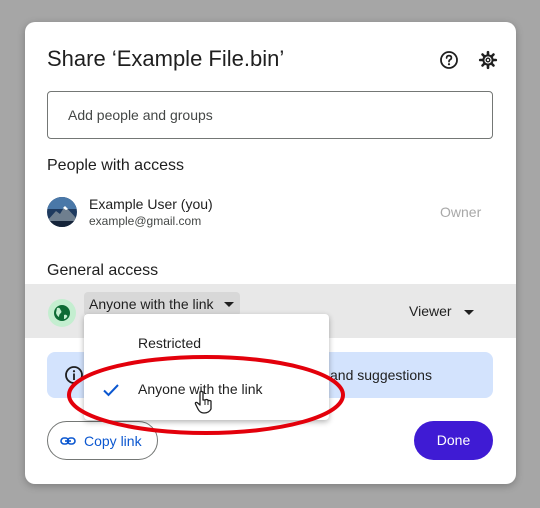 This screenshot has height=508, width=540. What do you see at coordinates (469, 312) in the screenshot?
I see `role-caret-down-icon` at bounding box center [469, 312].